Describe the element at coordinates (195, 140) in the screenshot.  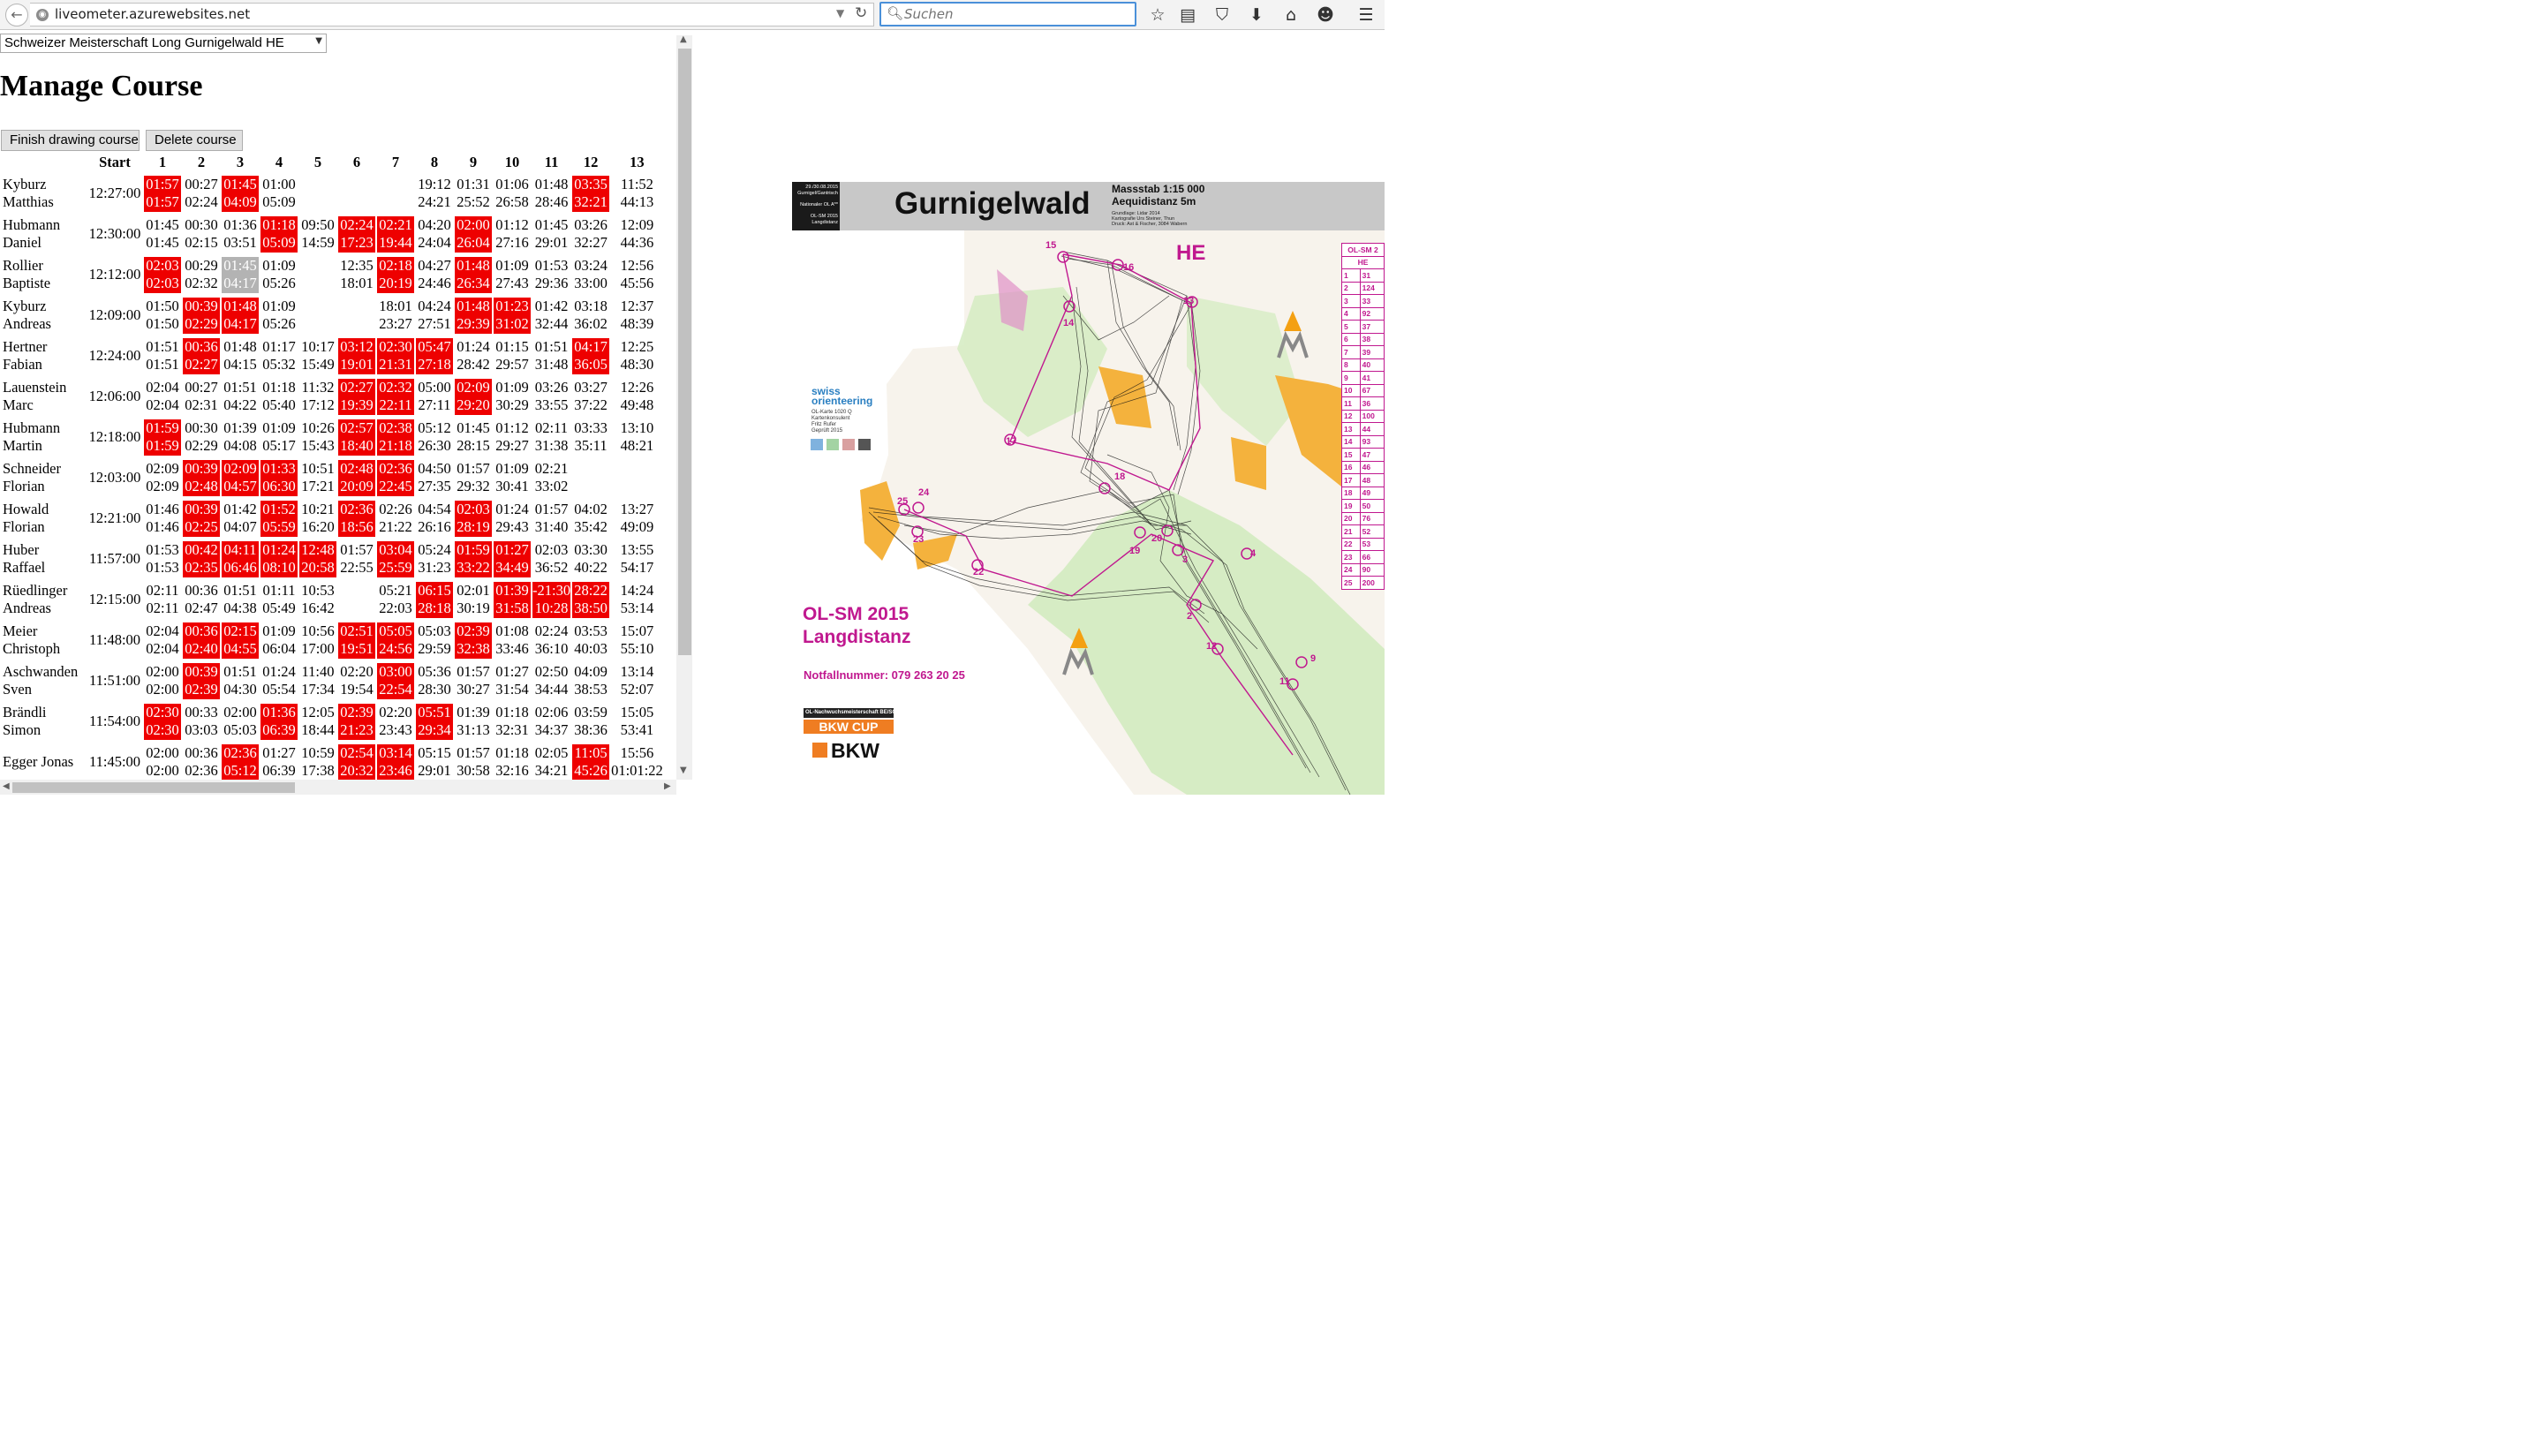
I see `delete-course-button: Delete course` at that location.